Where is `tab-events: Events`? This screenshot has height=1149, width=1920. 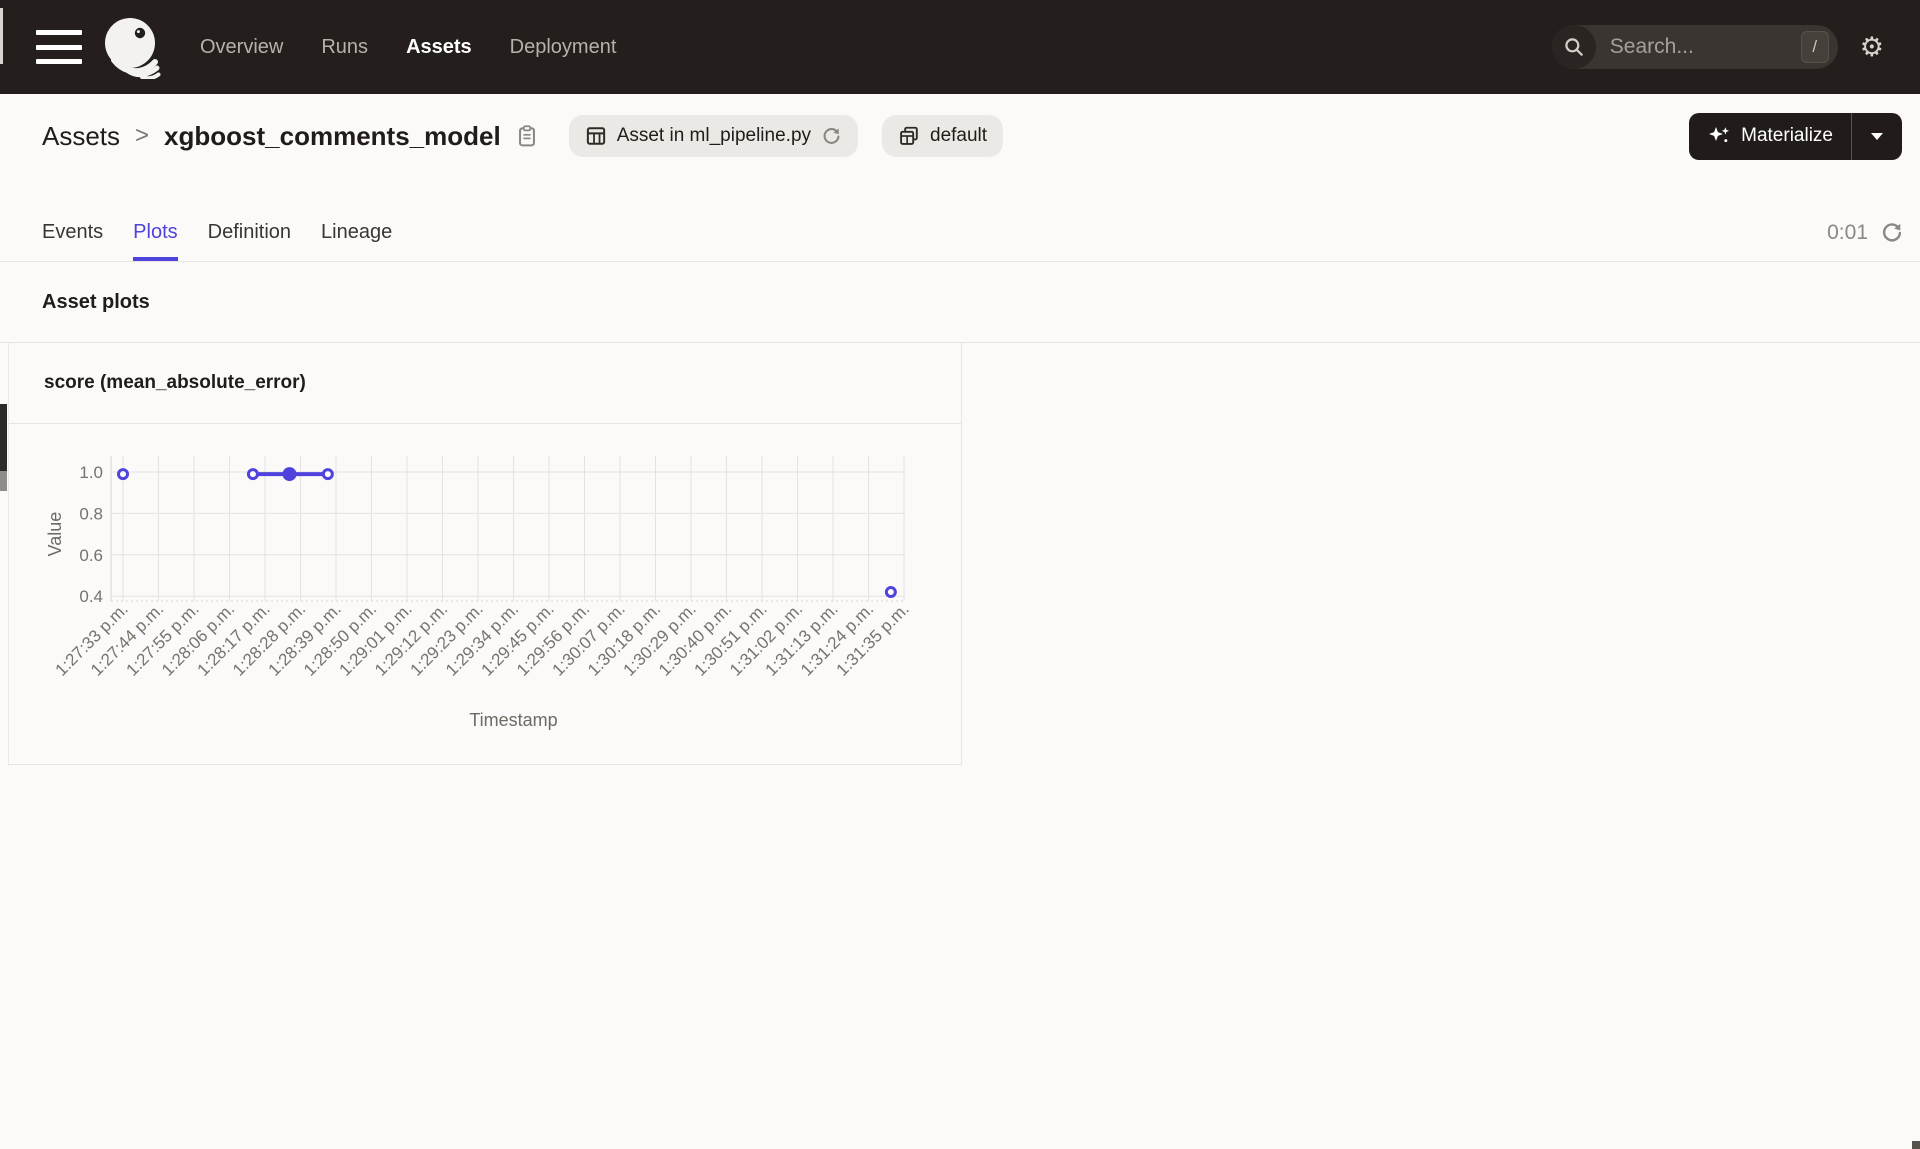
tab-events: Events is located at coordinates (72, 232).